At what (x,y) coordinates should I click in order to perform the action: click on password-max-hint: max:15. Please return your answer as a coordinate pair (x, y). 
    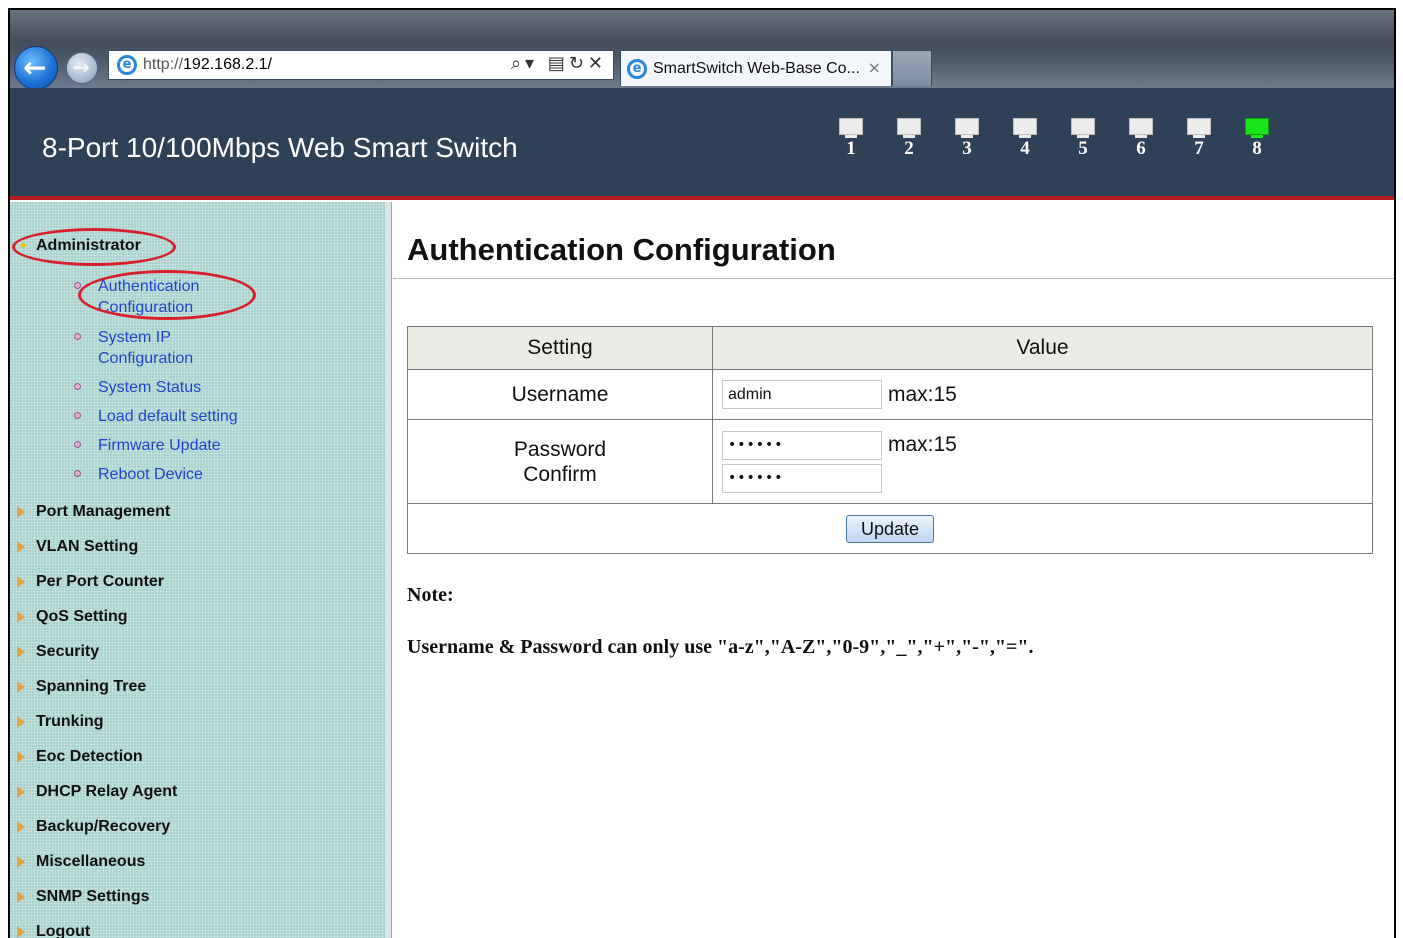
    Looking at the image, I should click on (922, 444).